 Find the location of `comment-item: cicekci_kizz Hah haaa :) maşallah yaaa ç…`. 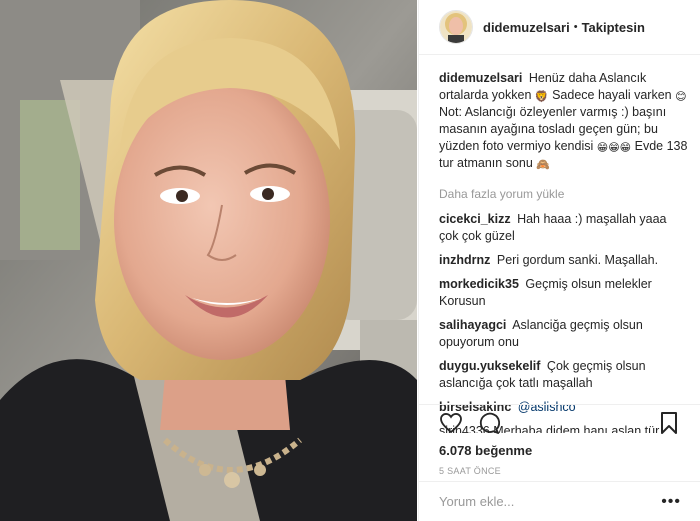

comment-item: cicekci_kizz Hah haaa :) maşallah yaaa ç… is located at coordinates (564, 228).